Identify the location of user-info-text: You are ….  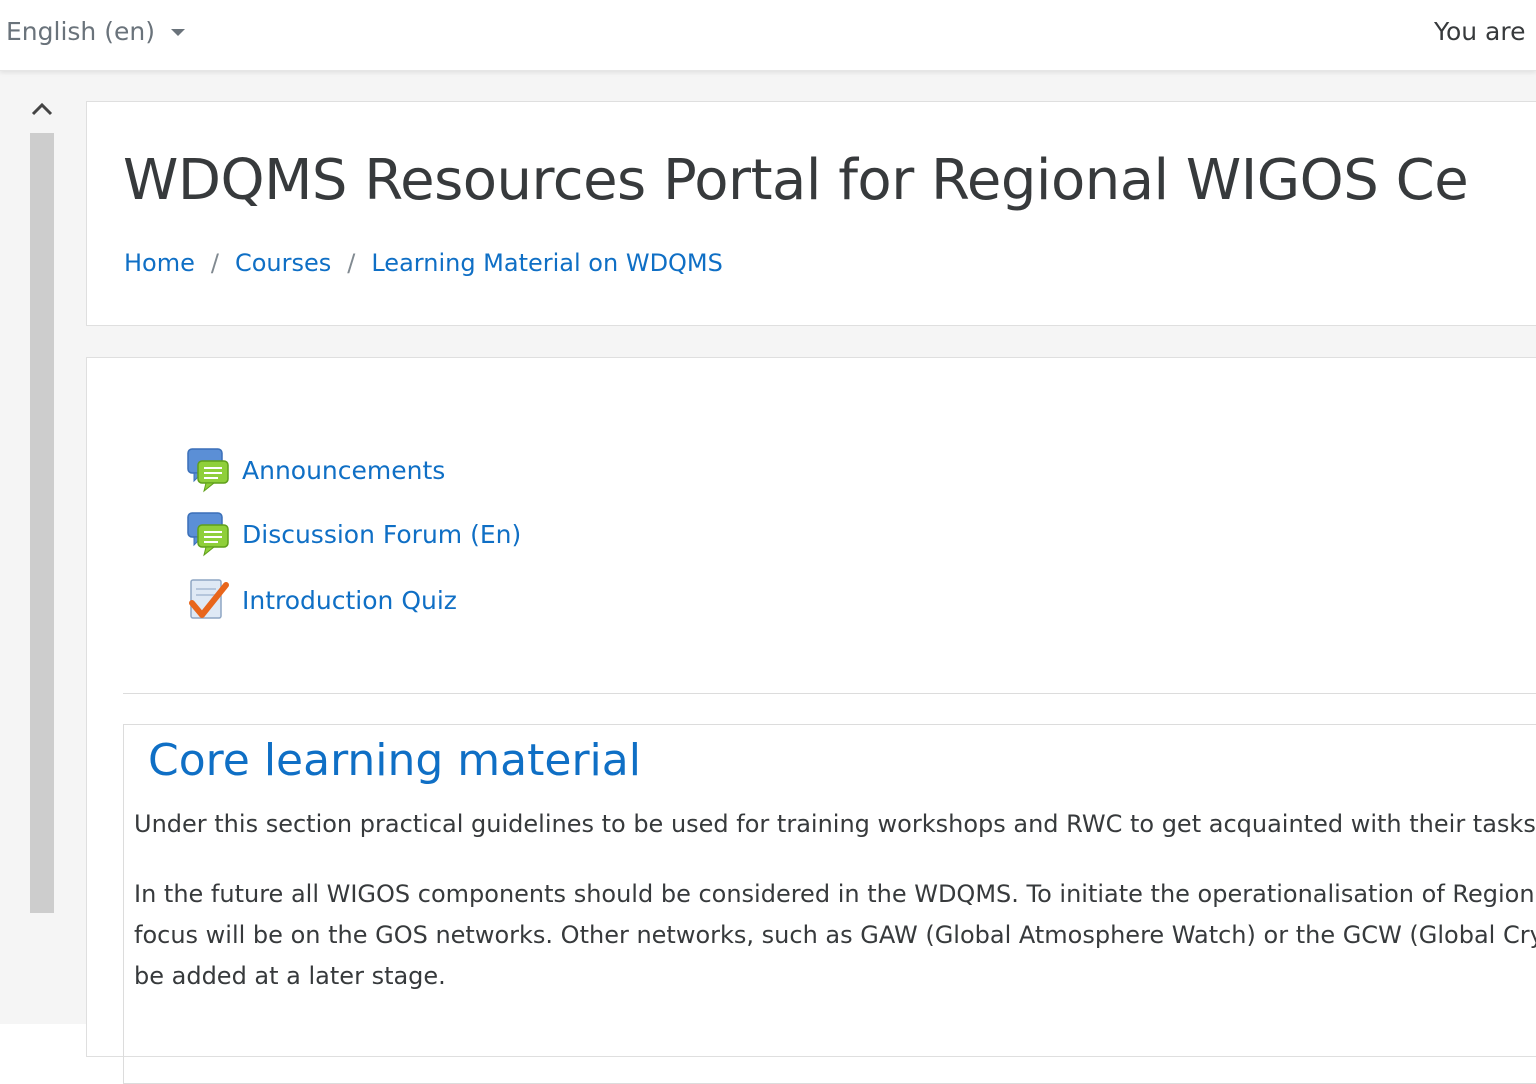
(1485, 31).